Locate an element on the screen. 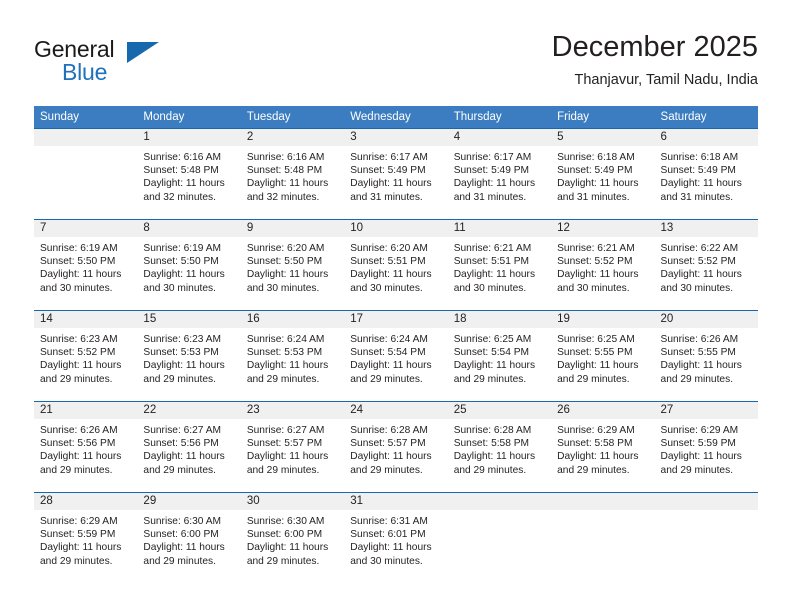  sunset-text: Sunset: 5:53 PM is located at coordinates (284, 353).